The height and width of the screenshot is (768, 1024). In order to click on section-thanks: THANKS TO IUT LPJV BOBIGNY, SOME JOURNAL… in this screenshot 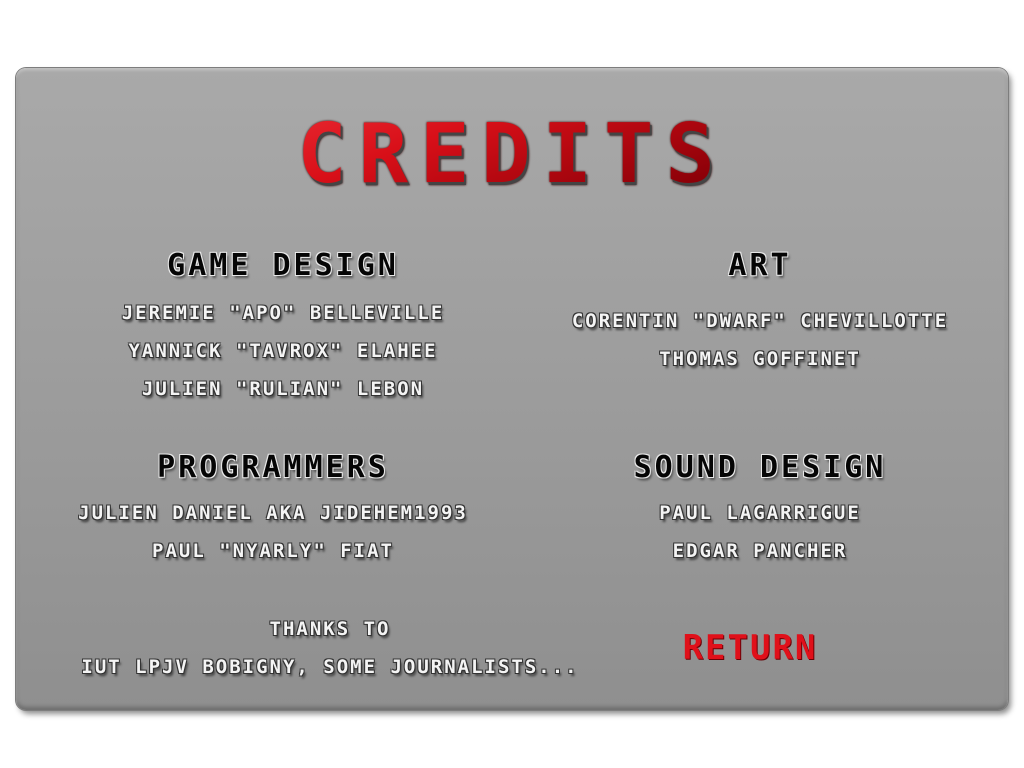, I will do `click(330, 648)`.